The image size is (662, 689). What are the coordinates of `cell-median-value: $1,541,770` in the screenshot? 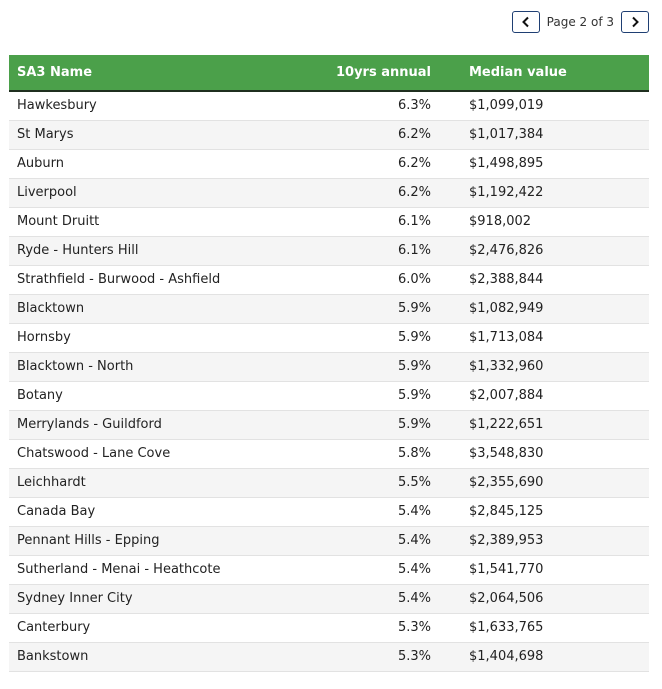 It's located at (544, 570).